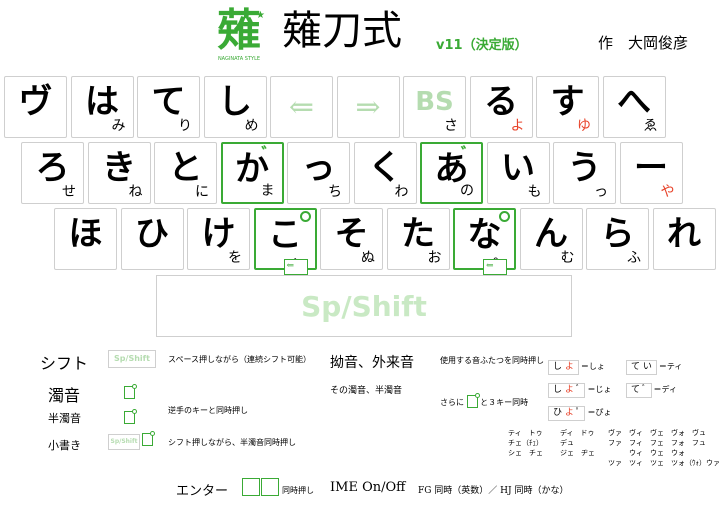 The image size is (720, 515). I want to click on key-1-9: ーや, so click(651, 173).